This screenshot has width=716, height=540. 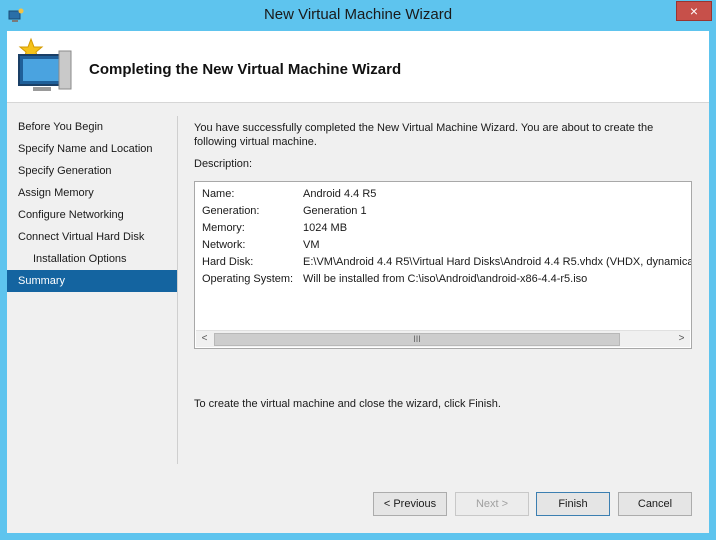 What do you see at coordinates (92, 171) in the screenshot?
I see `nav-item-specify-generation: Specify Generation` at bounding box center [92, 171].